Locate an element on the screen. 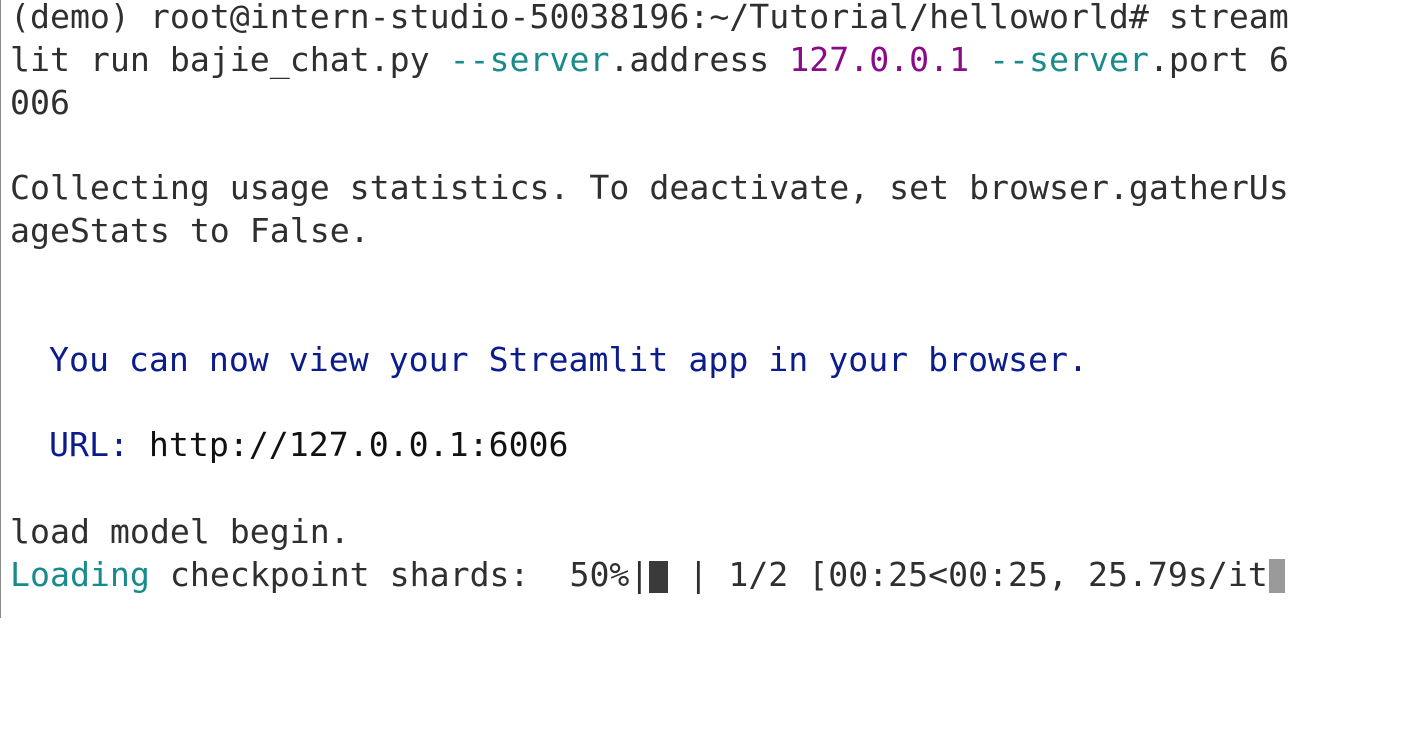  loading-text: checkpoint shards: 50%| is located at coordinates (399, 574).